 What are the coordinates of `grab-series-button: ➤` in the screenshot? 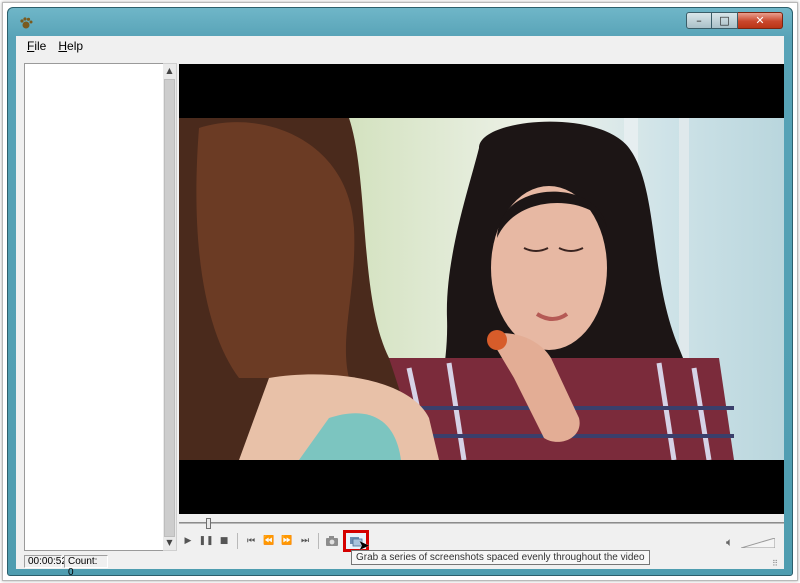 It's located at (356, 542).